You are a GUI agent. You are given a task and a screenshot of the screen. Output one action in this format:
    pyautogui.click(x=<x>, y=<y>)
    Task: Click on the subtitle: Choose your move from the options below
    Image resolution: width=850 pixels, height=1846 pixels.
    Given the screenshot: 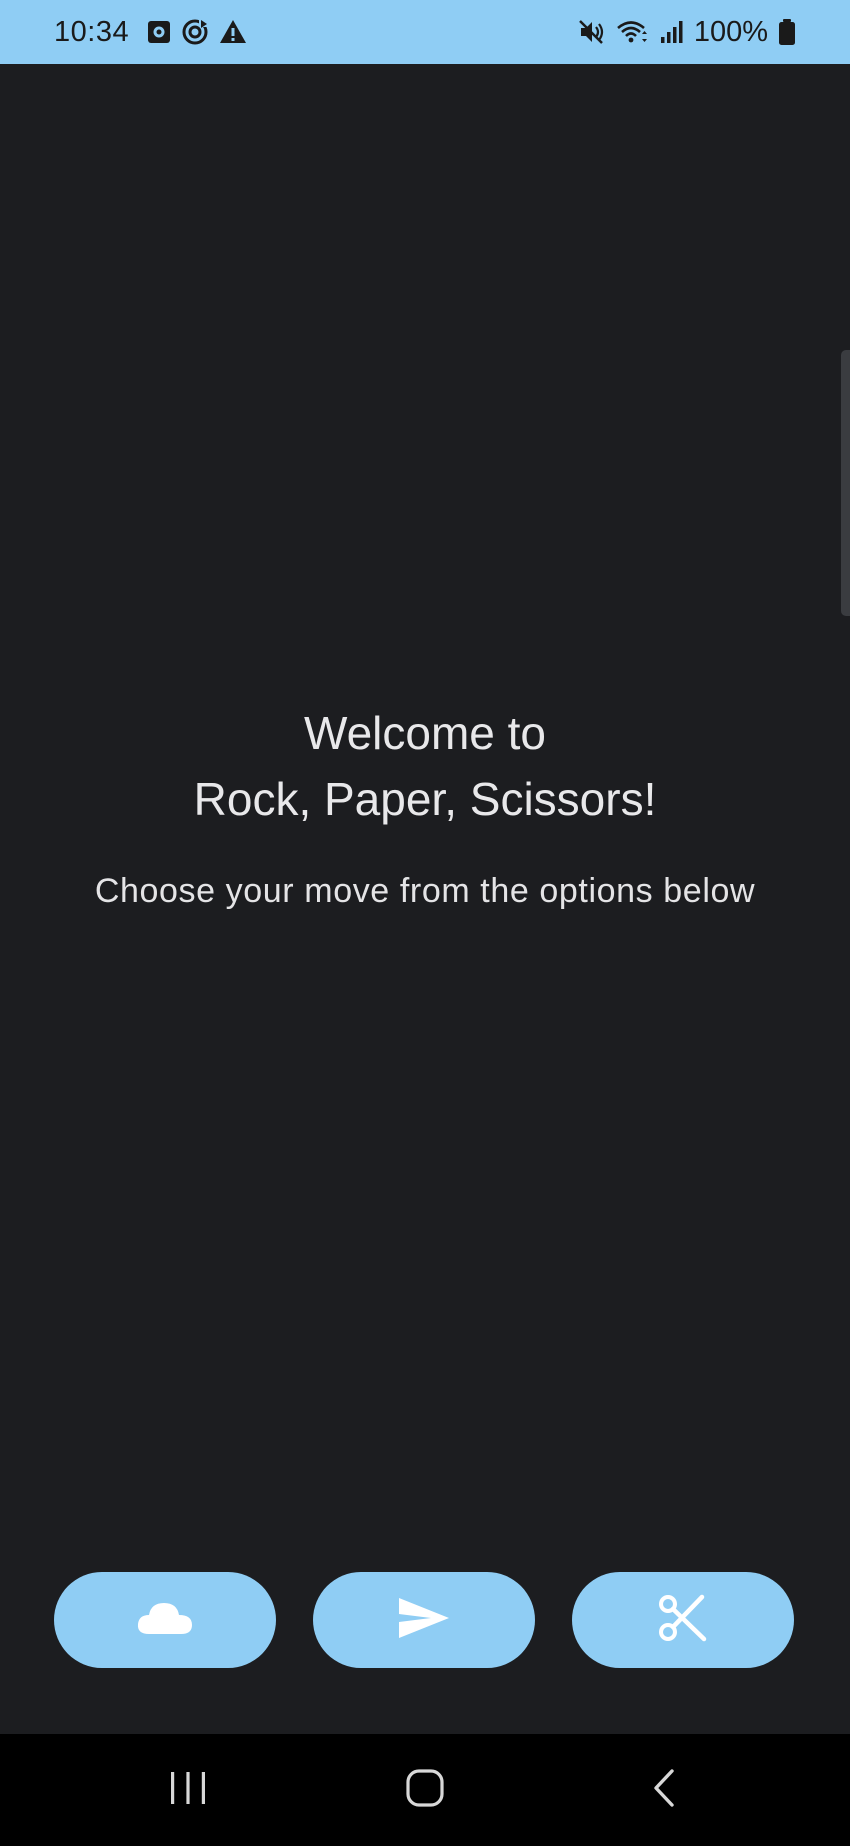 What is the action you would take?
    pyautogui.click(x=425, y=891)
    